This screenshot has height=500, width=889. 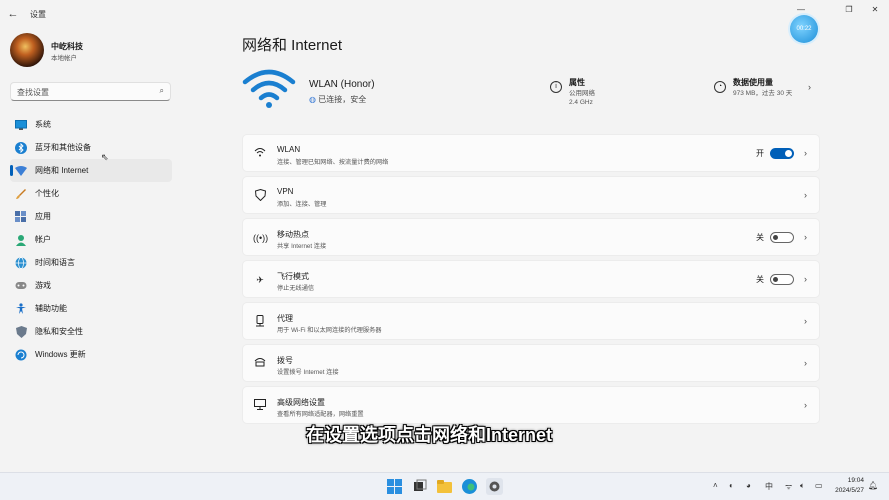 I want to click on sidebar-item-privacy: 隐私和安全性, so click(x=91, y=331).